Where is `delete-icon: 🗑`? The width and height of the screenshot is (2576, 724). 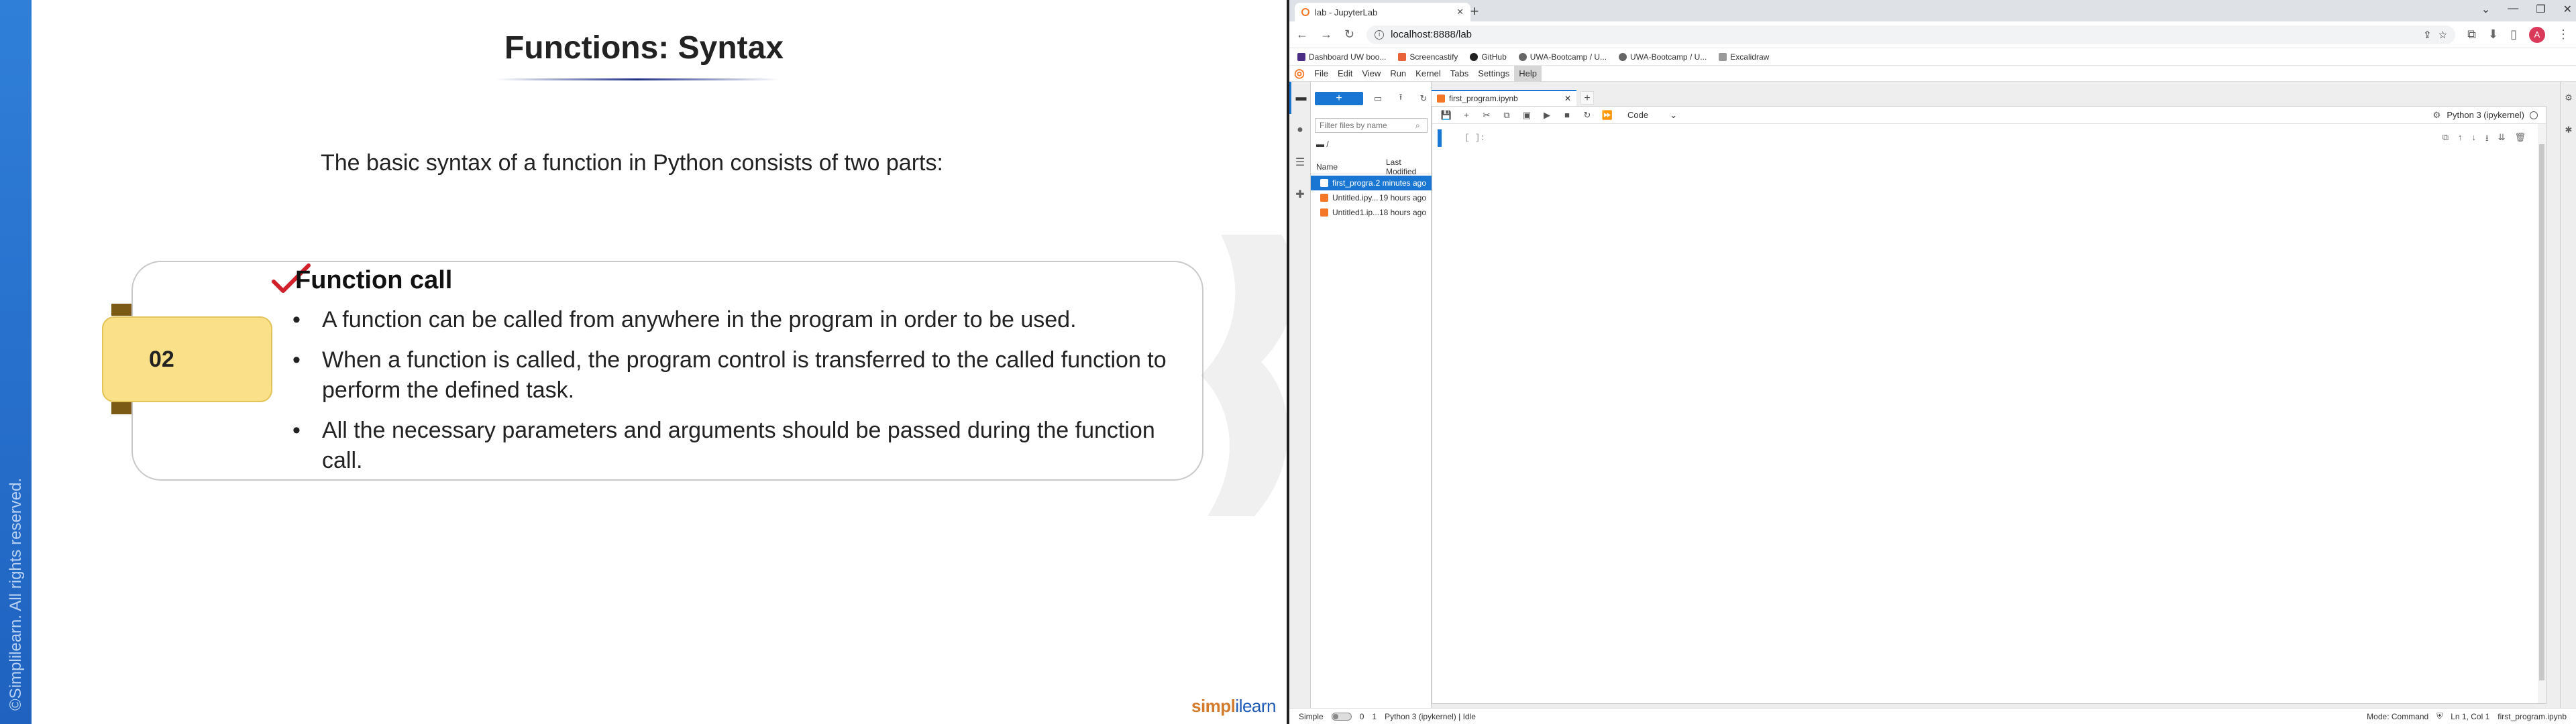 delete-icon: 🗑 is located at coordinates (2520, 139).